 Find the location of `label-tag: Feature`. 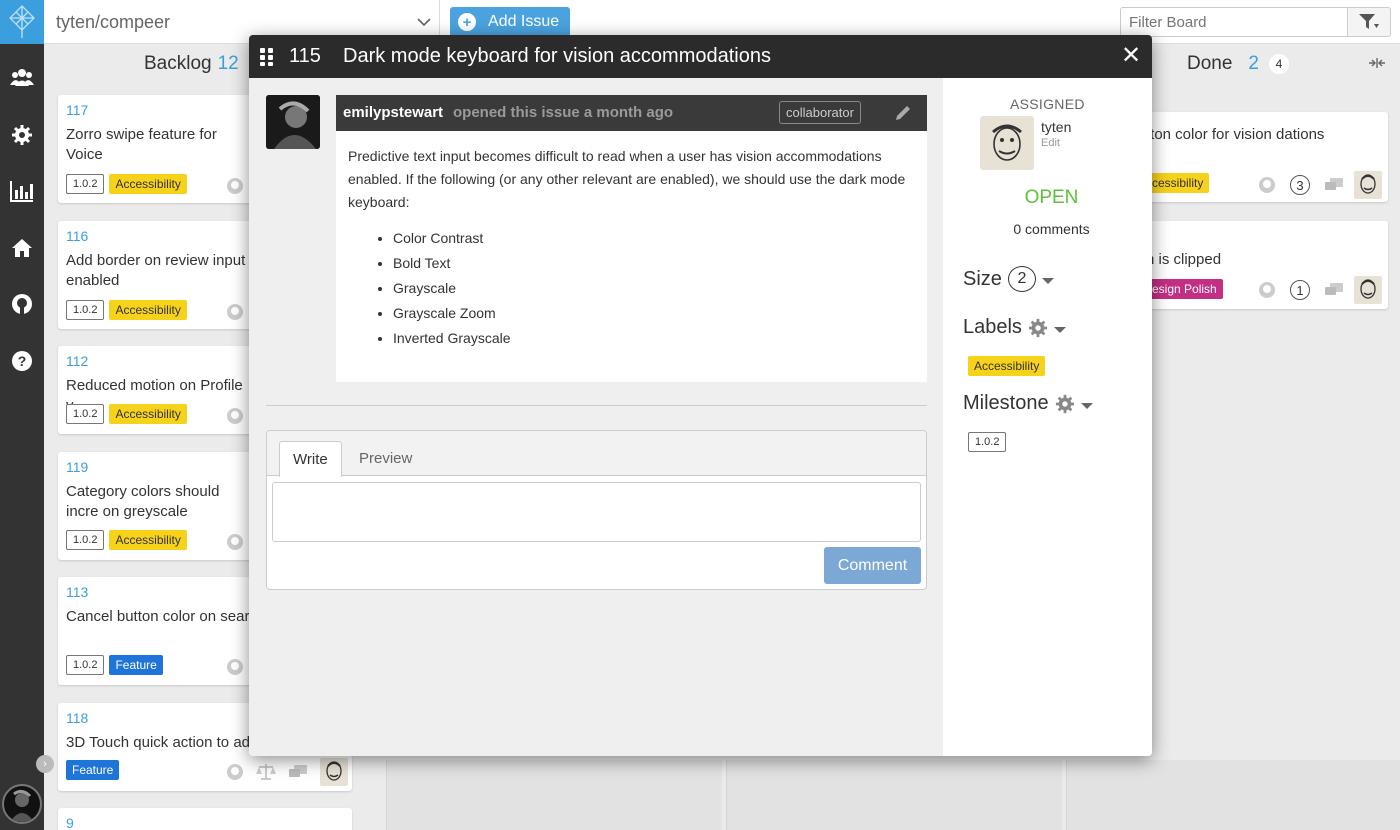

label-tag: Feature is located at coordinates (136, 665).